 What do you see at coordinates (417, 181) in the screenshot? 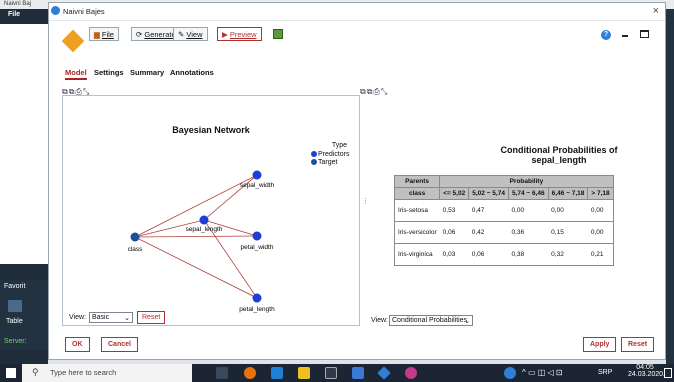
I see `parents-header: Parents` at bounding box center [417, 181].